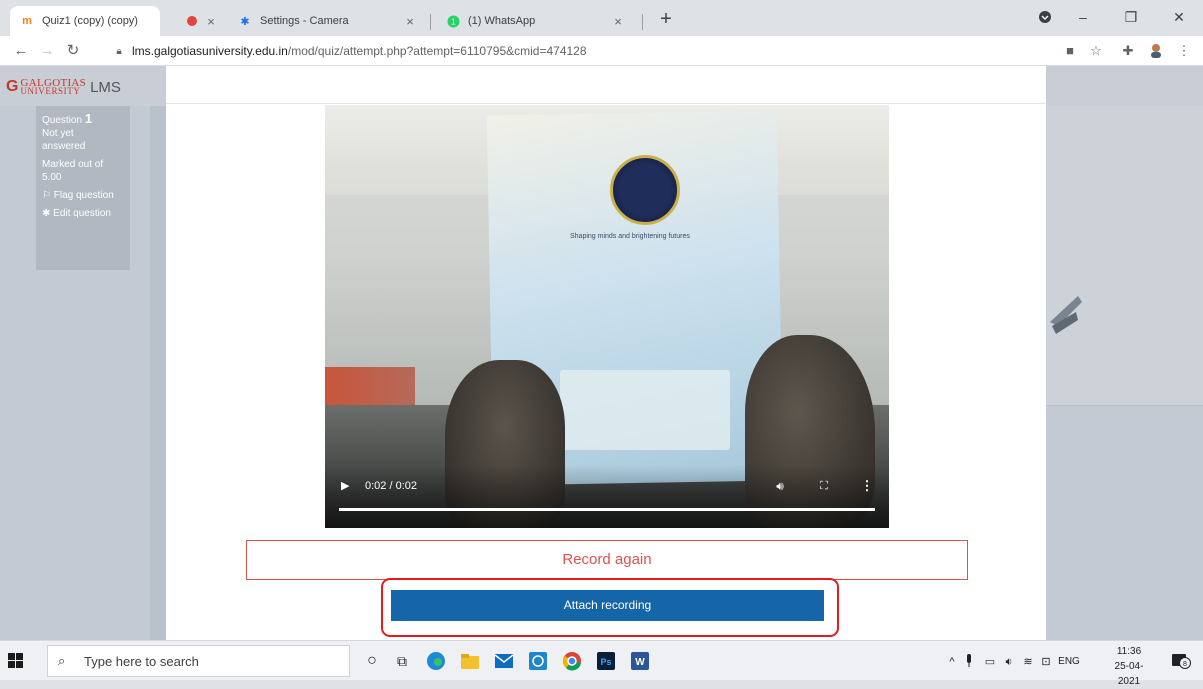  Describe the element at coordinates (158, 373) in the screenshot. I see `left-column-edge` at that location.